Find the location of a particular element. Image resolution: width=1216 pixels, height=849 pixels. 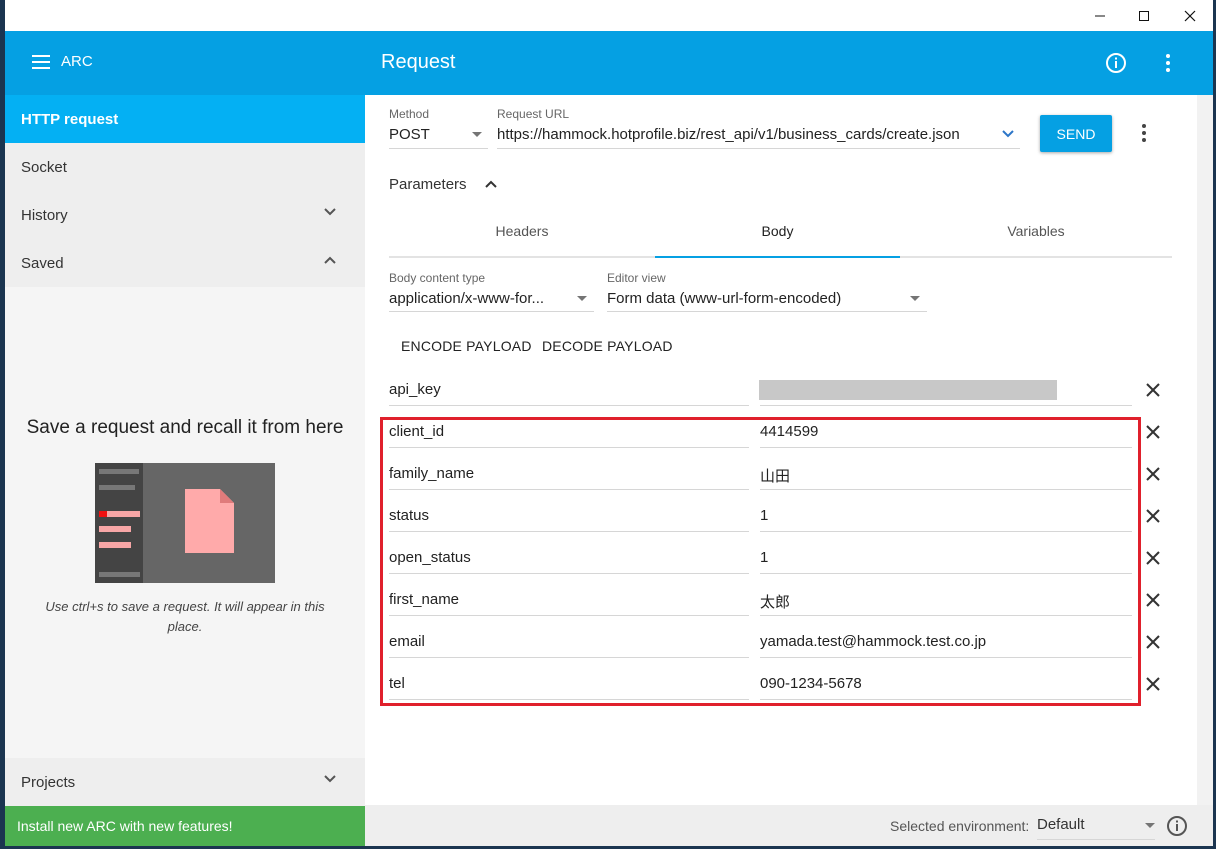

send-button: SEND is located at coordinates (1076, 133).